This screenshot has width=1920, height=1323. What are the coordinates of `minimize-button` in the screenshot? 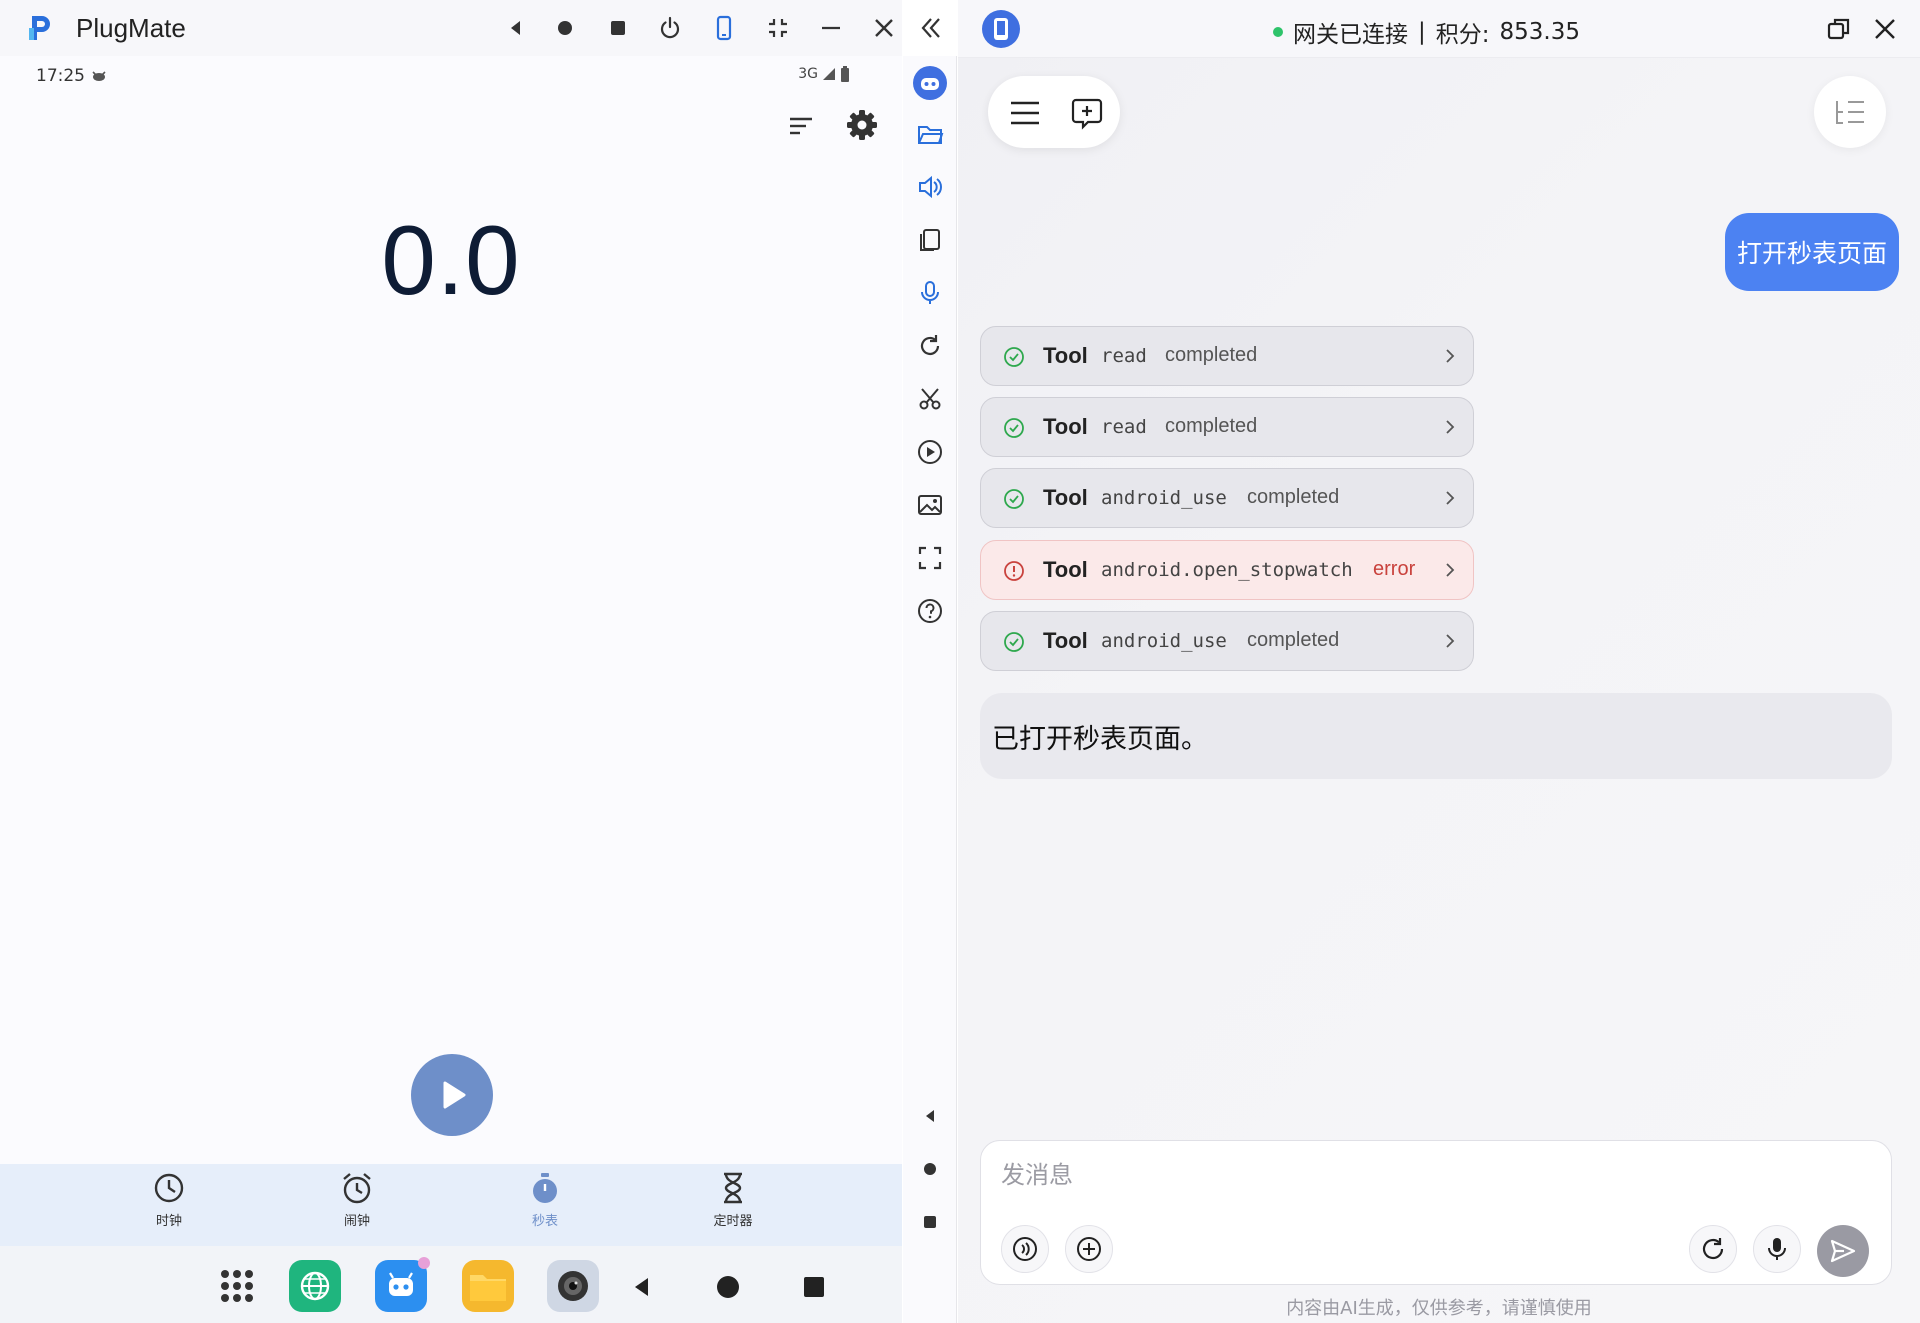 It's located at (831, 28).